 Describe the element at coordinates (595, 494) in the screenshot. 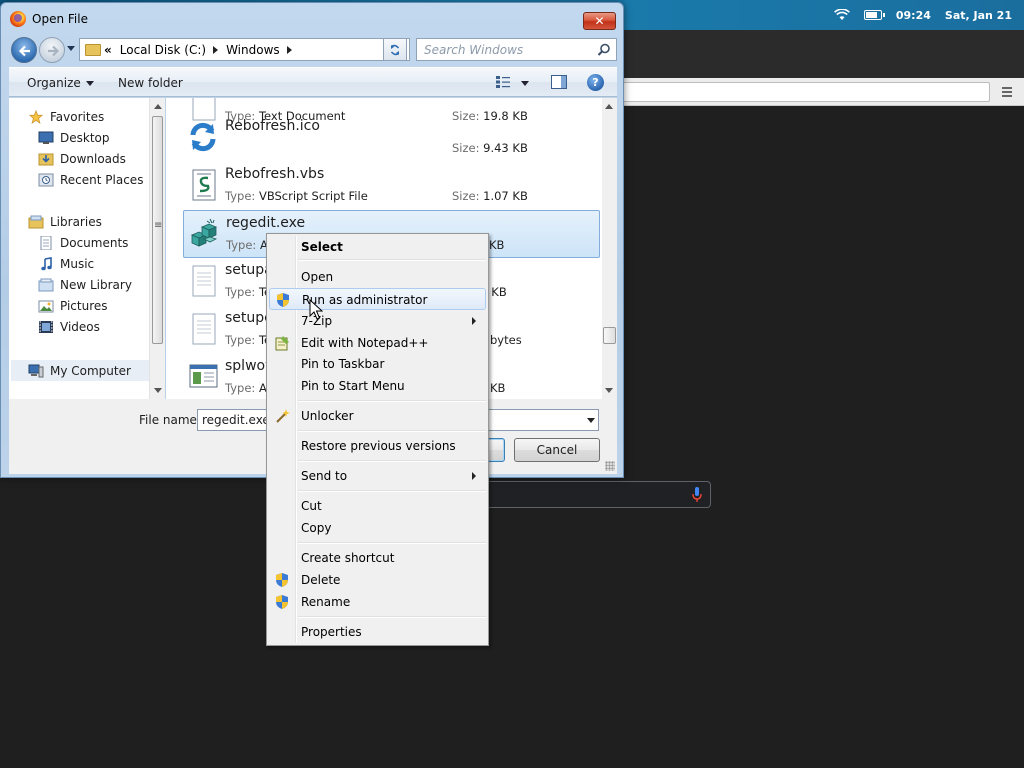

I see `page-search-box` at that location.